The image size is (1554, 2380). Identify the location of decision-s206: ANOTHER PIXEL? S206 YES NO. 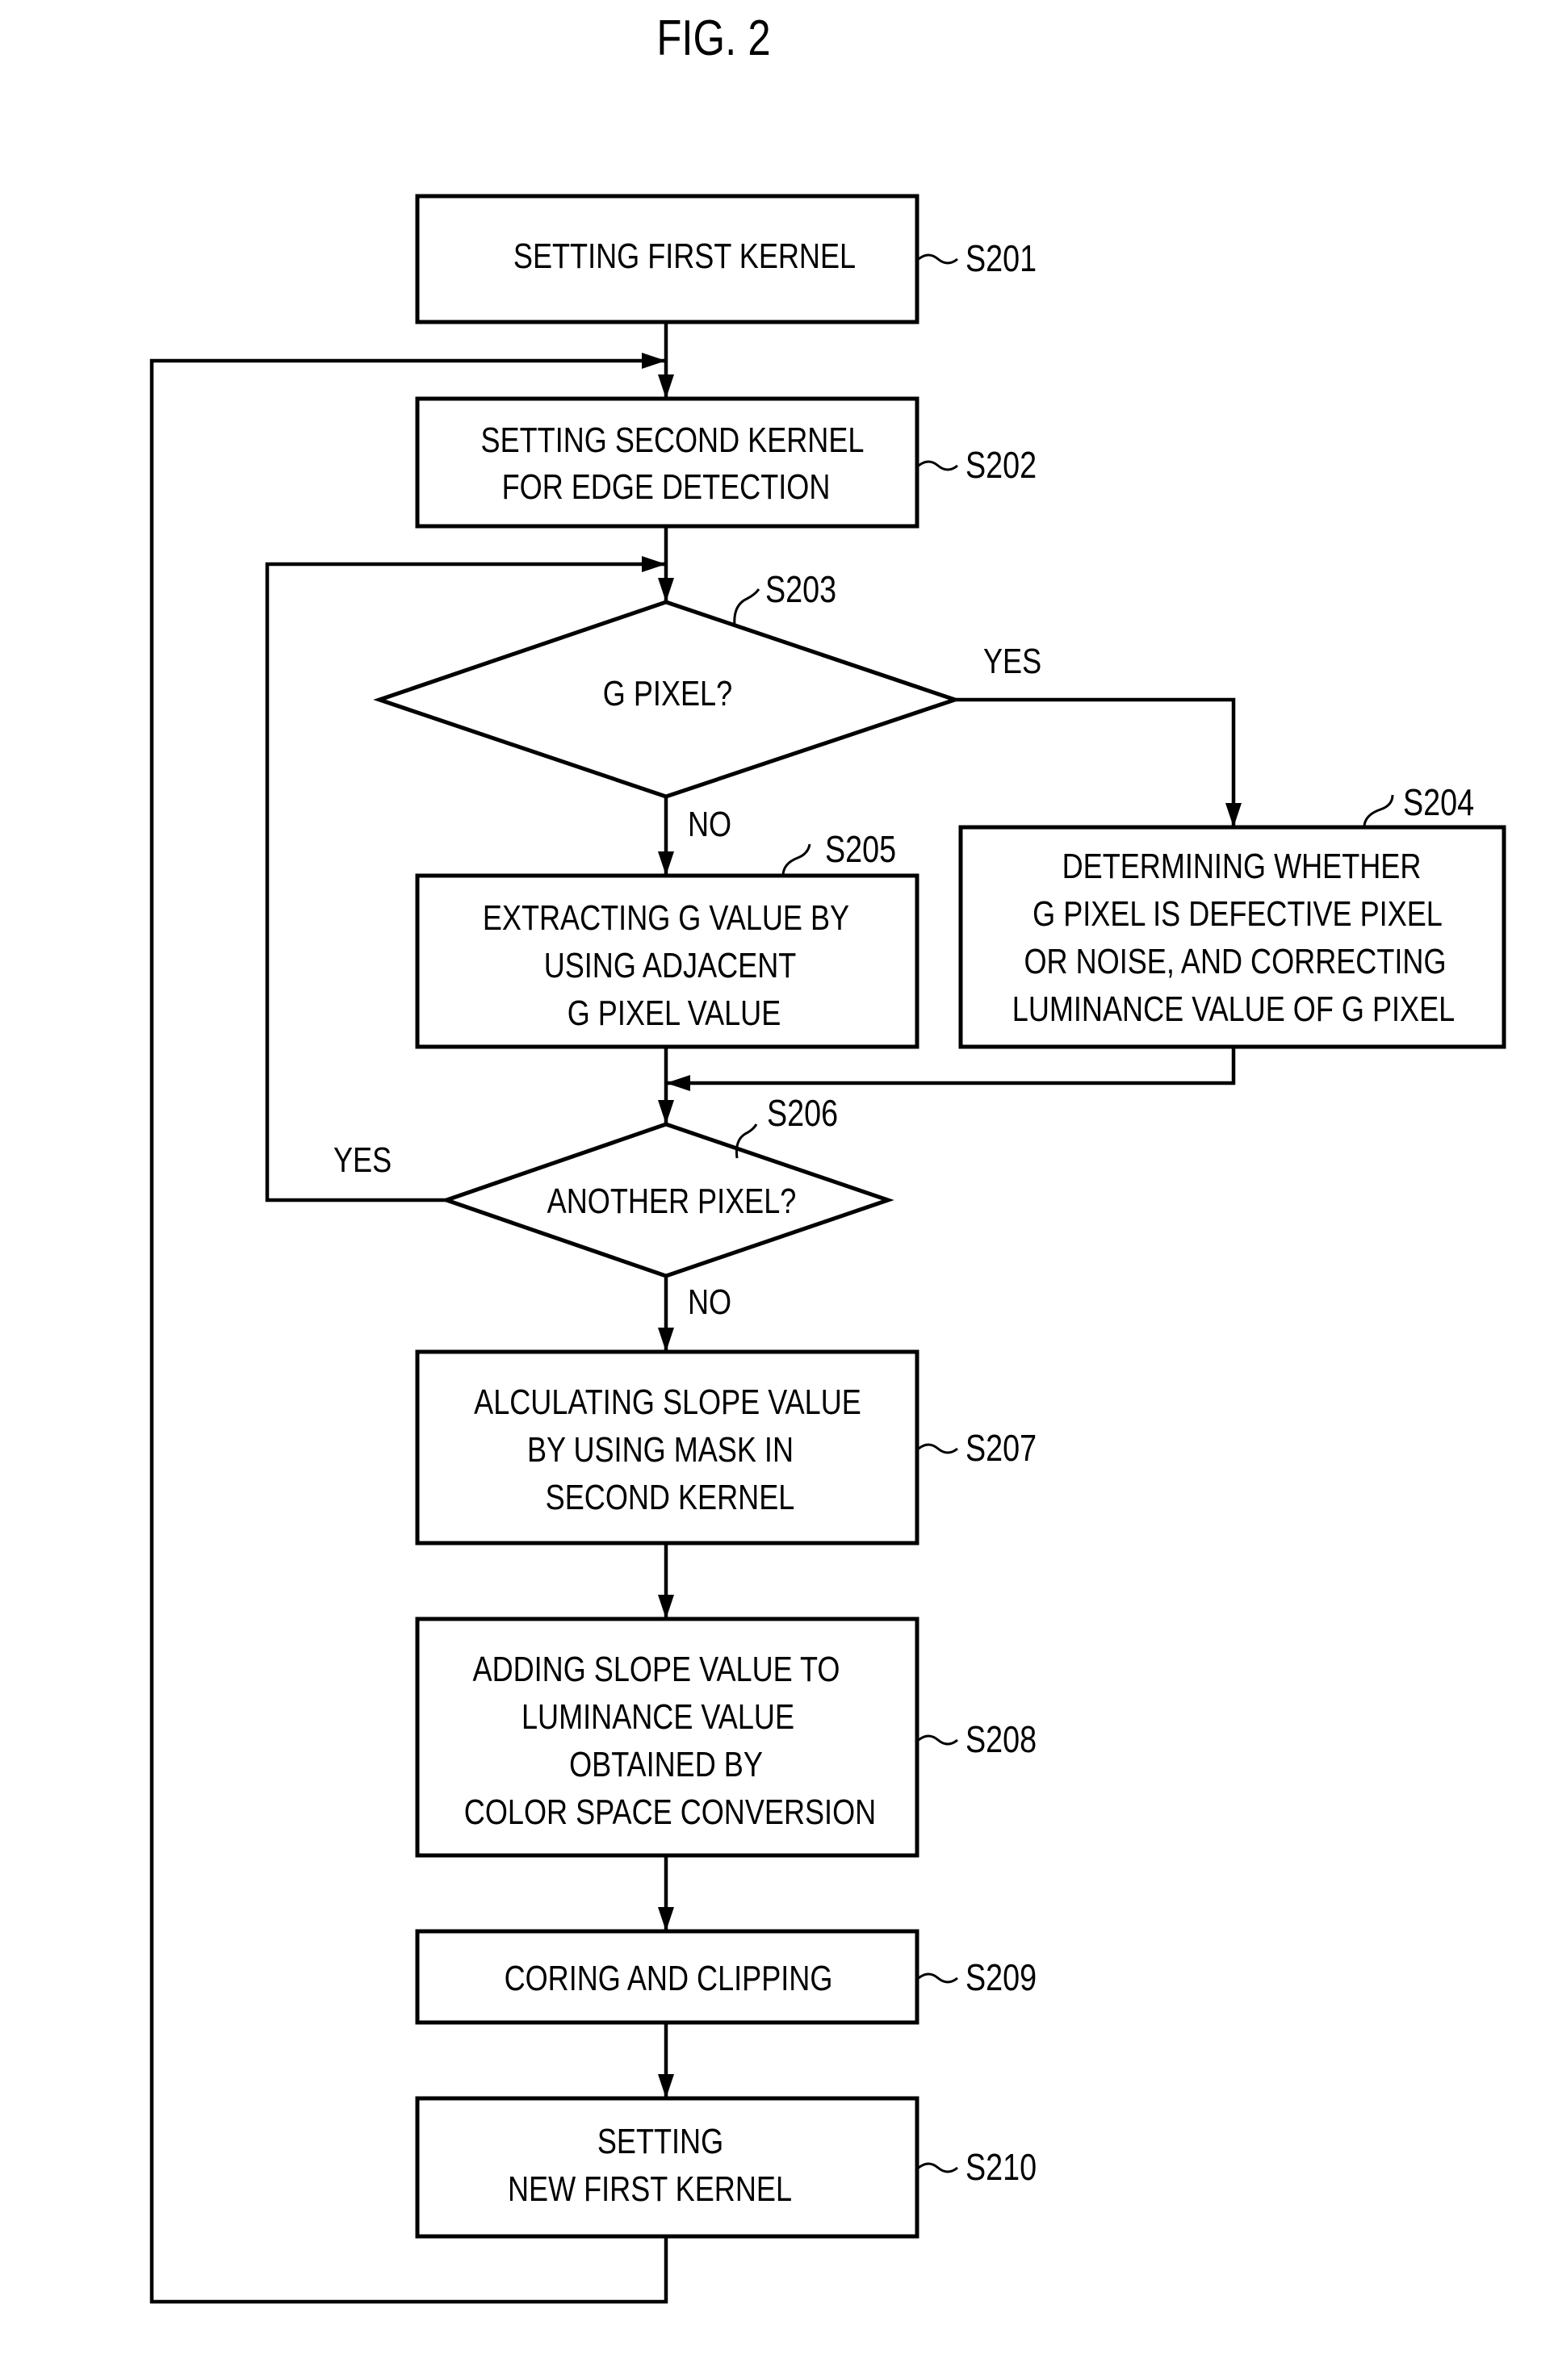
(613, 1207).